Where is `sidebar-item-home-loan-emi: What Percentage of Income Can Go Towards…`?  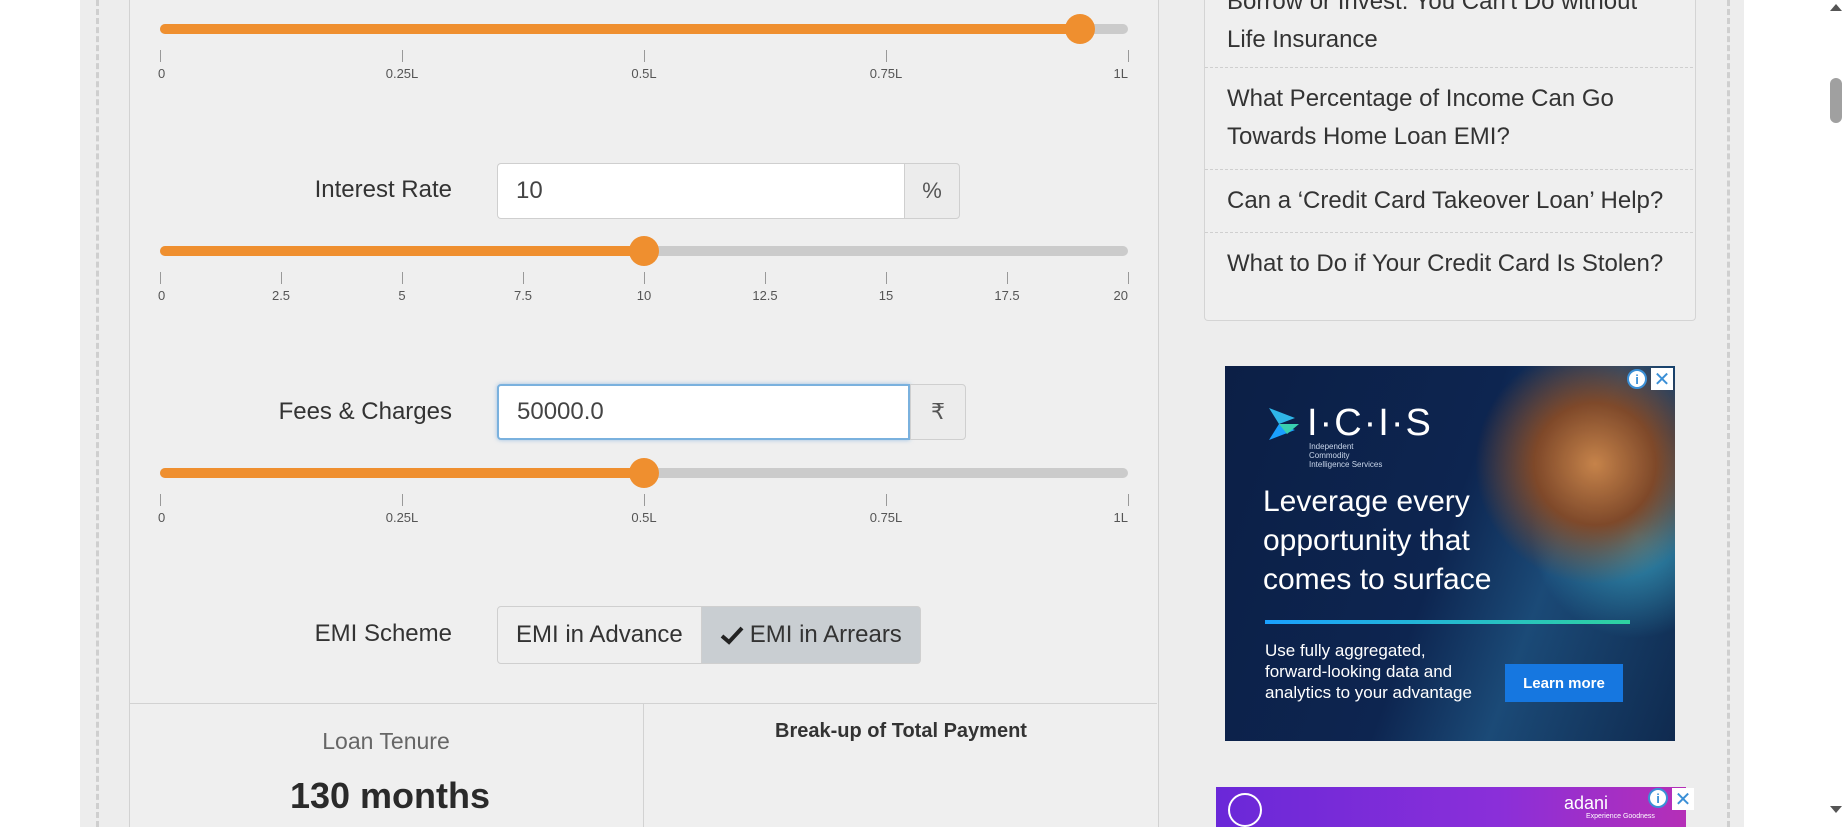
sidebar-item-home-loan-emi: What Percentage of Income Can Go Towards… is located at coordinates (1452, 118).